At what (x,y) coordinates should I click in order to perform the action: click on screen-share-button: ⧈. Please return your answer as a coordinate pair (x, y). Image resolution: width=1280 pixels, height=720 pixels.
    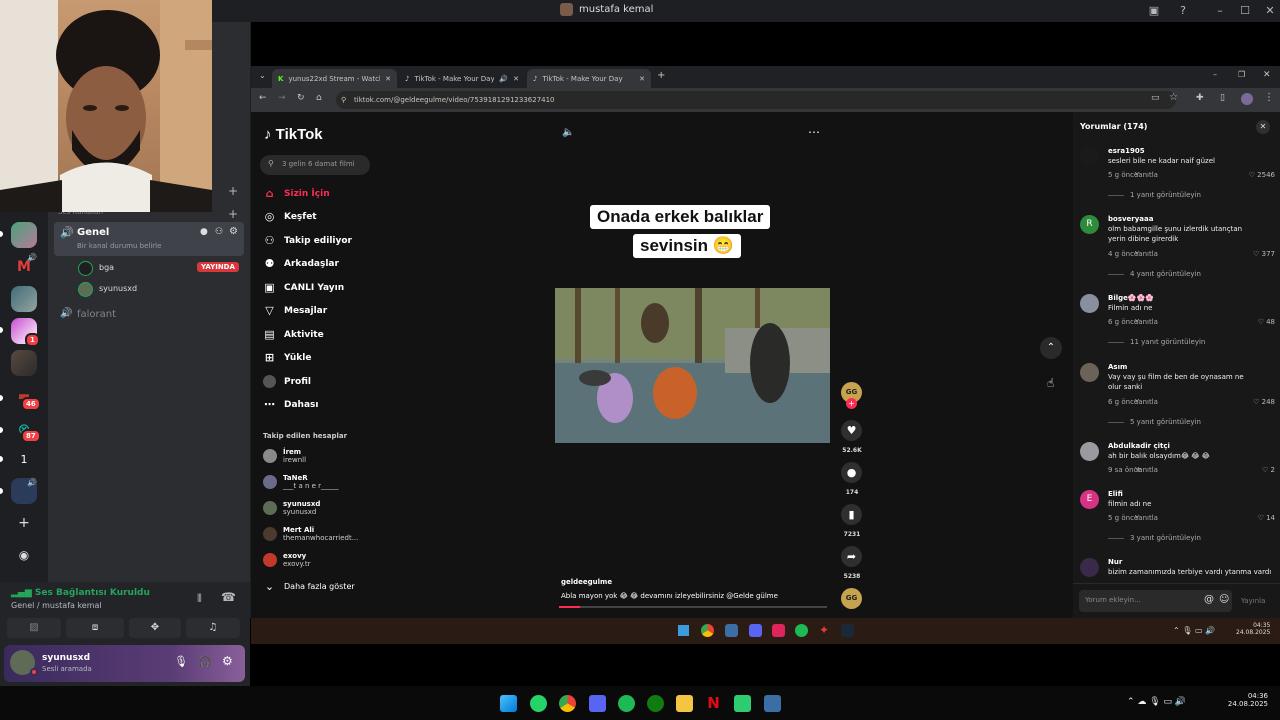
    Looking at the image, I should click on (95, 628).